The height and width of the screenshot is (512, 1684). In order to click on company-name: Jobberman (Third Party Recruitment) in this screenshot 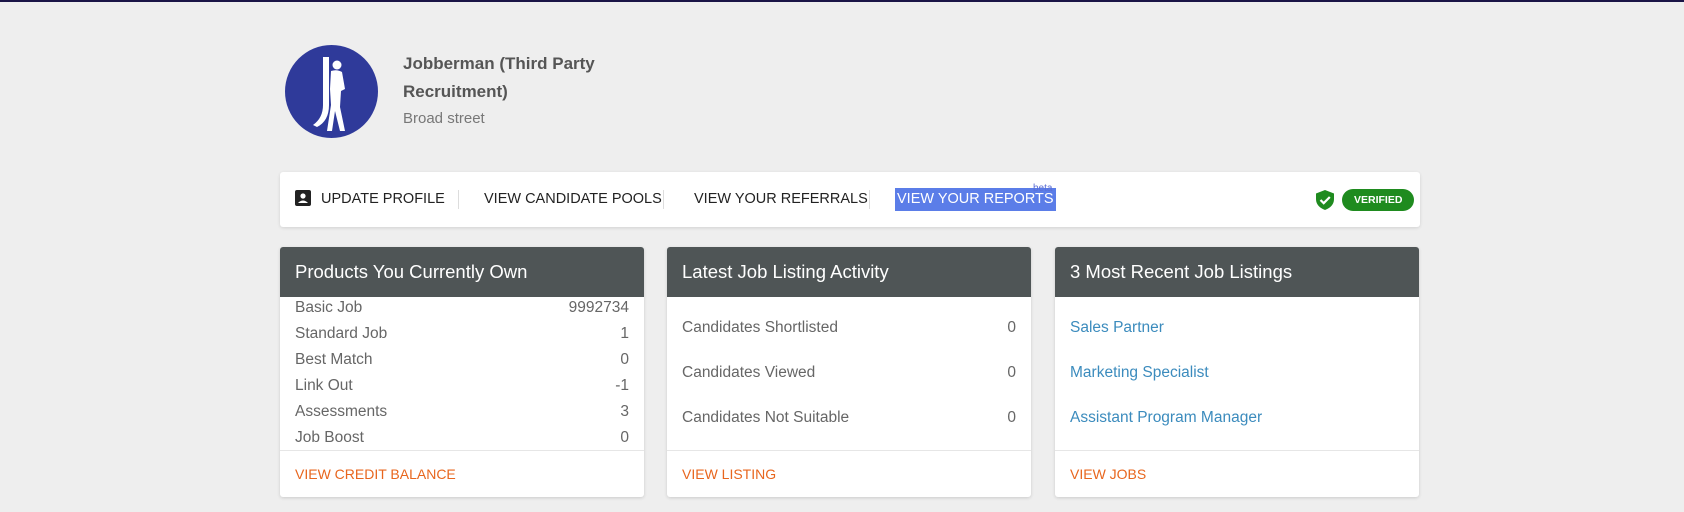, I will do `click(499, 77)`.